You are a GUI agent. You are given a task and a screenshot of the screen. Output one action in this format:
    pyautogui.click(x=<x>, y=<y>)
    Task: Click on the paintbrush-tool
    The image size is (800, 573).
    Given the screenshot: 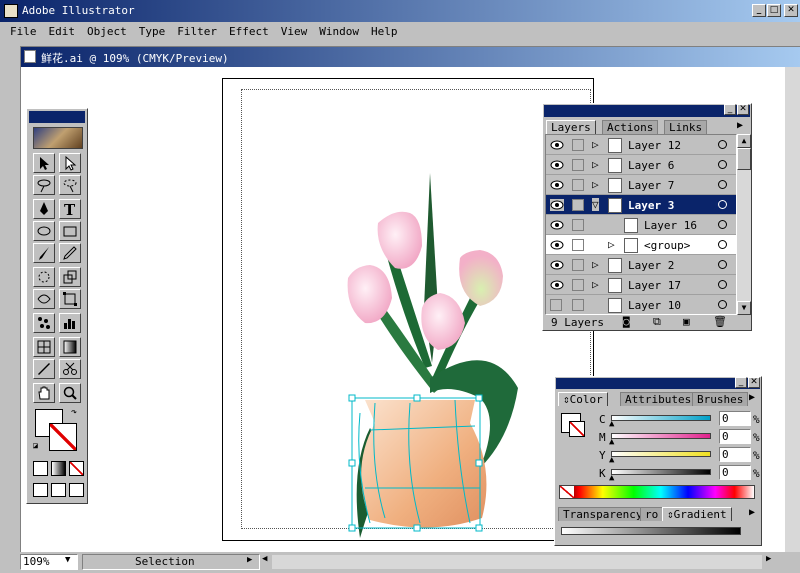 What is the action you would take?
    pyautogui.click(x=44, y=253)
    